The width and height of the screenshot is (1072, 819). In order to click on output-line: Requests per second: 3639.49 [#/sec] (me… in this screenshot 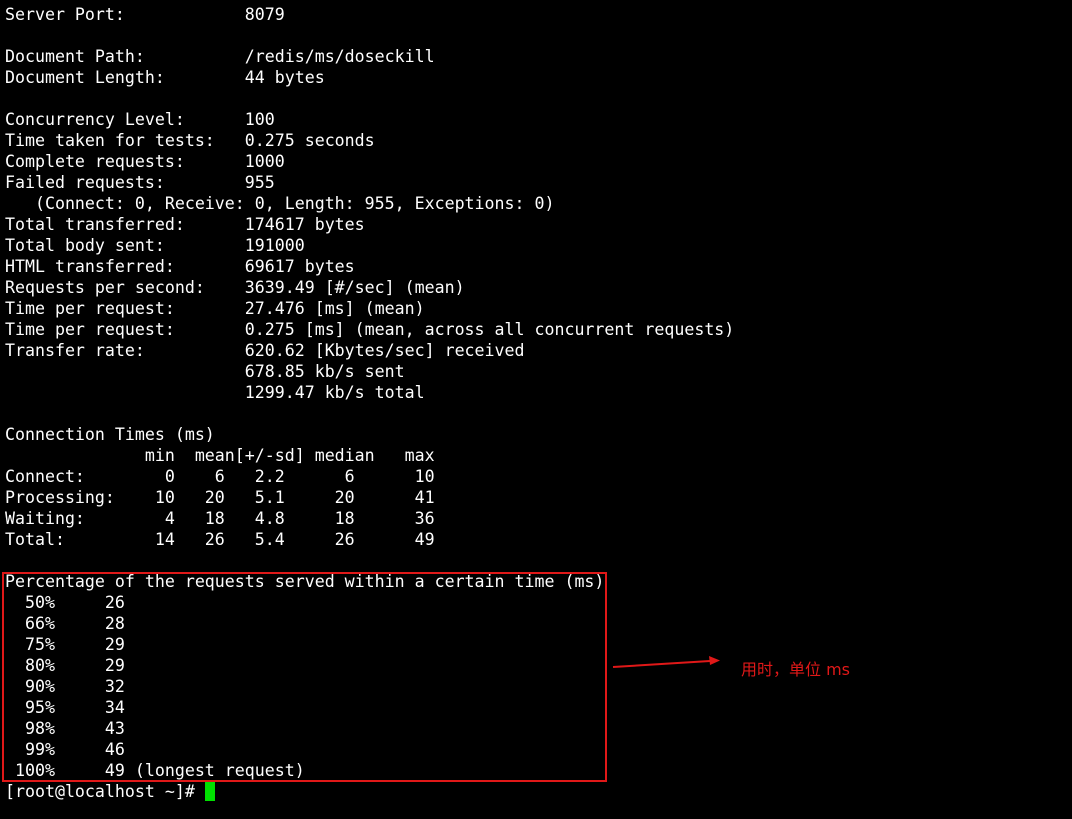, I will do `click(235, 287)`.